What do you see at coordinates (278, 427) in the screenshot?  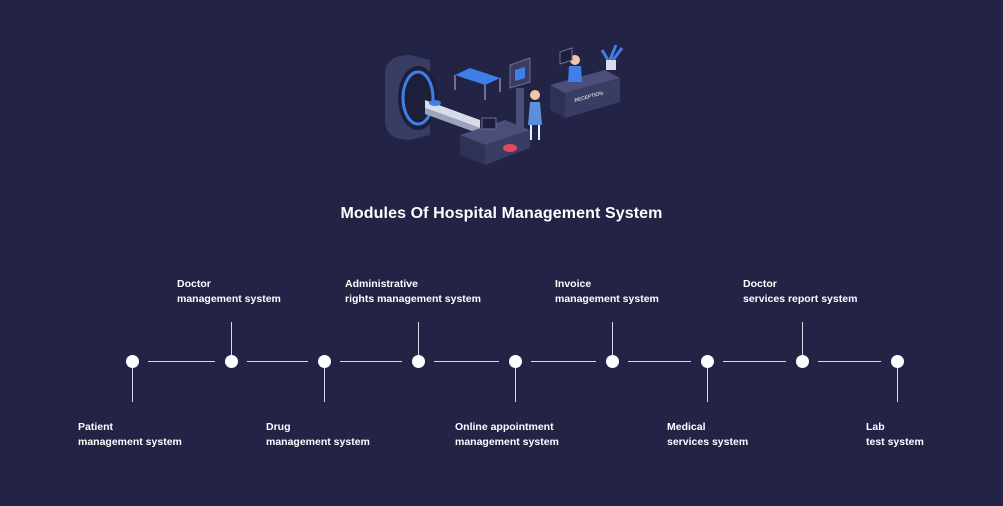 I see `module-label-line1: Drug` at bounding box center [278, 427].